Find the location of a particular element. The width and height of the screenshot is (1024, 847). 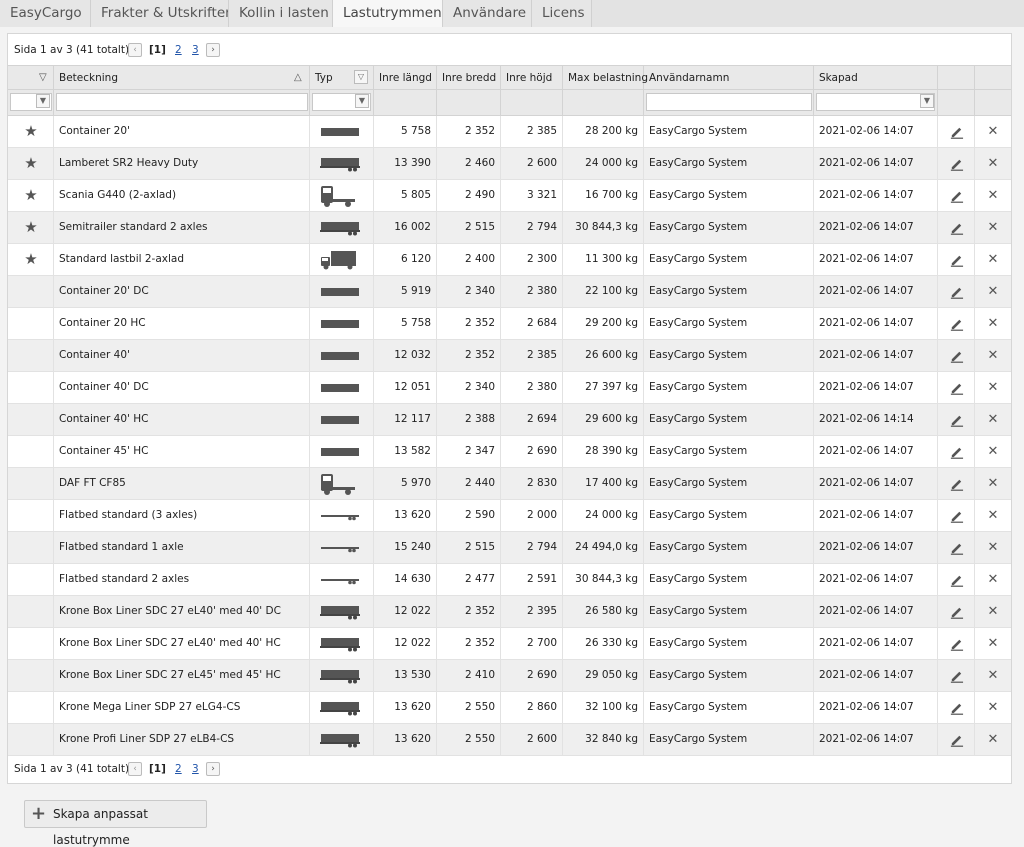

name-cell: Krone Box Liner SDC 27 eL40' med 40' HC is located at coordinates (182, 643).